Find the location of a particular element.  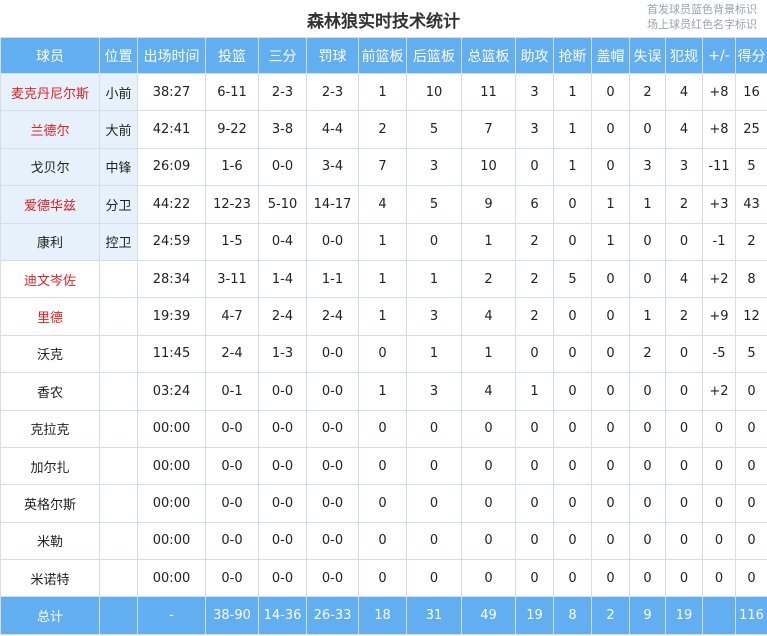

player-row: 香农 03:24 0-1 0-0 0-0 1 3 4 1 0 0 0 0 +2 0 is located at coordinates (383, 391).